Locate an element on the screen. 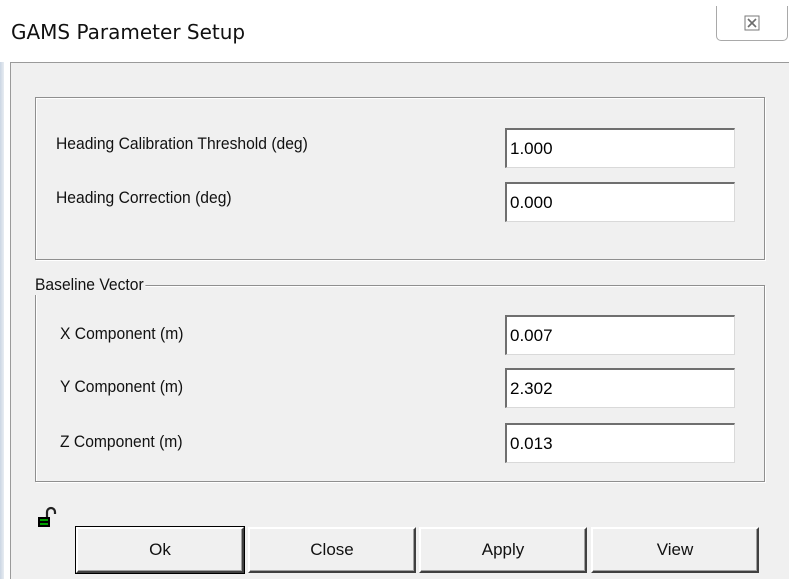 The image size is (799, 579). view-button: View is located at coordinates (675, 550).